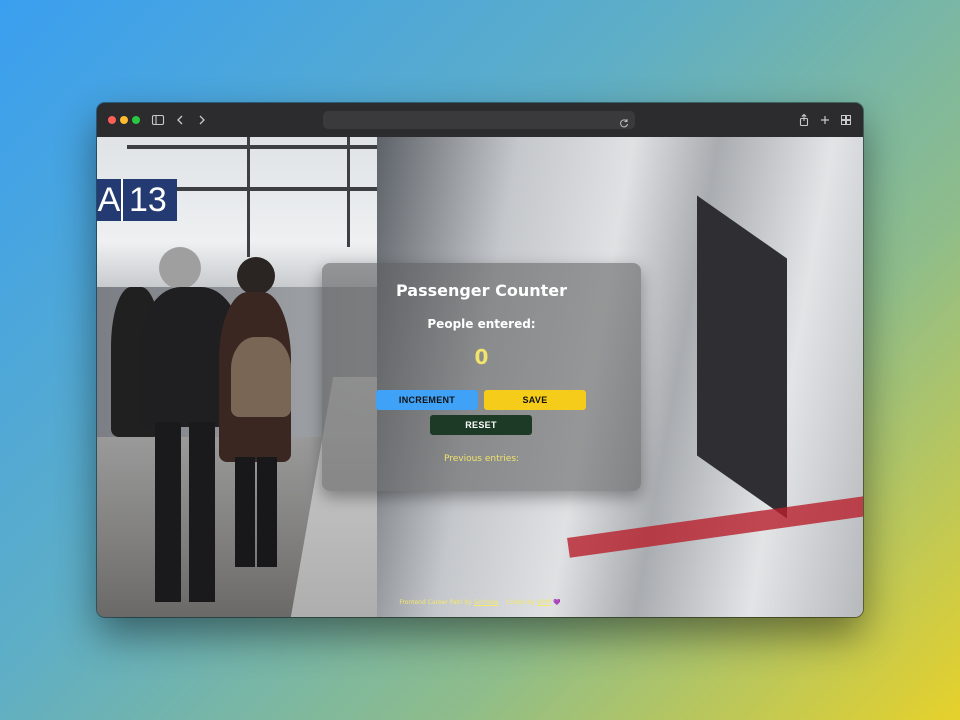  I want to click on count-display: 0, so click(481, 357).